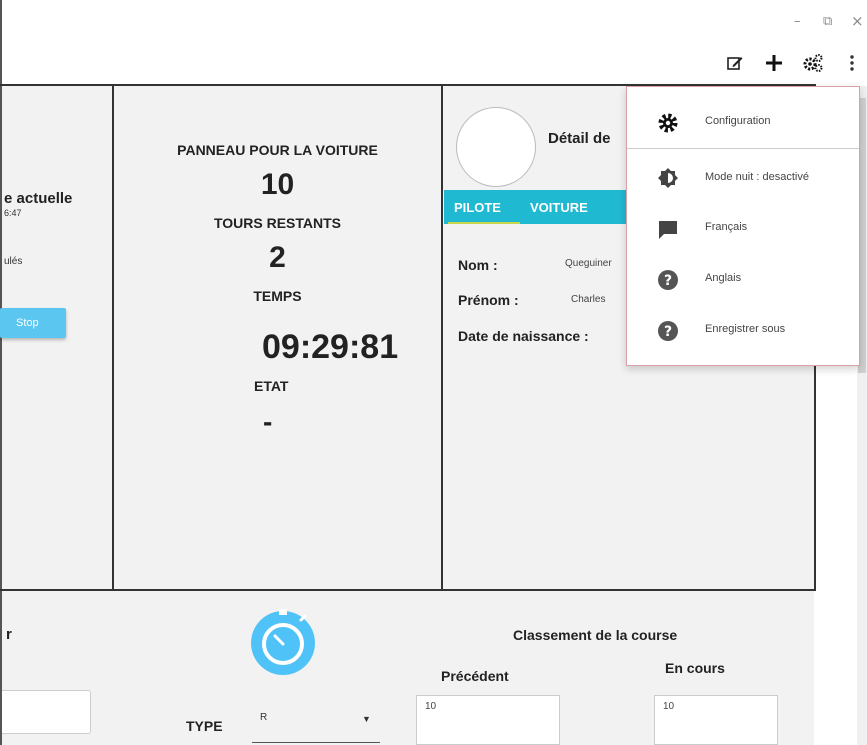  I want to click on menu-divider, so click(743, 148).